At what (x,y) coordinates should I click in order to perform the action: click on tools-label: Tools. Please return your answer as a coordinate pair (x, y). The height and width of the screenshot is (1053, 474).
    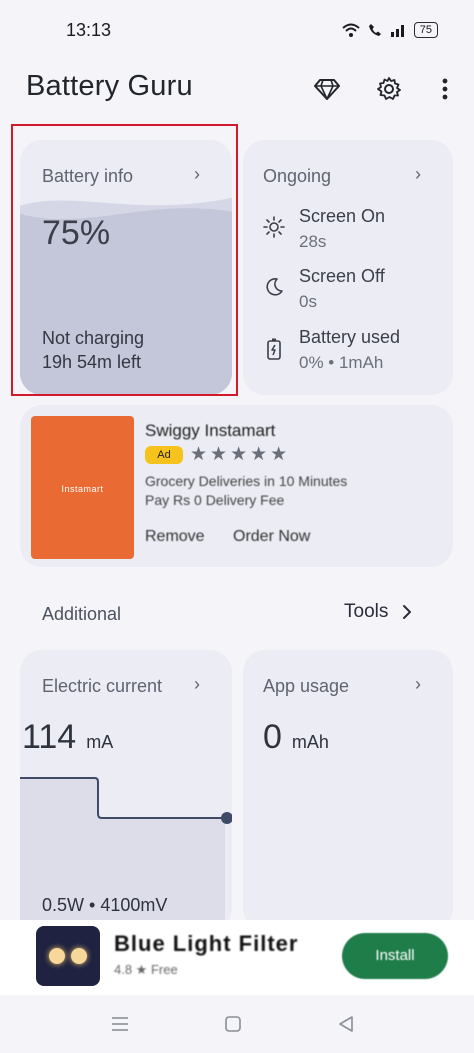
    Looking at the image, I should click on (366, 611).